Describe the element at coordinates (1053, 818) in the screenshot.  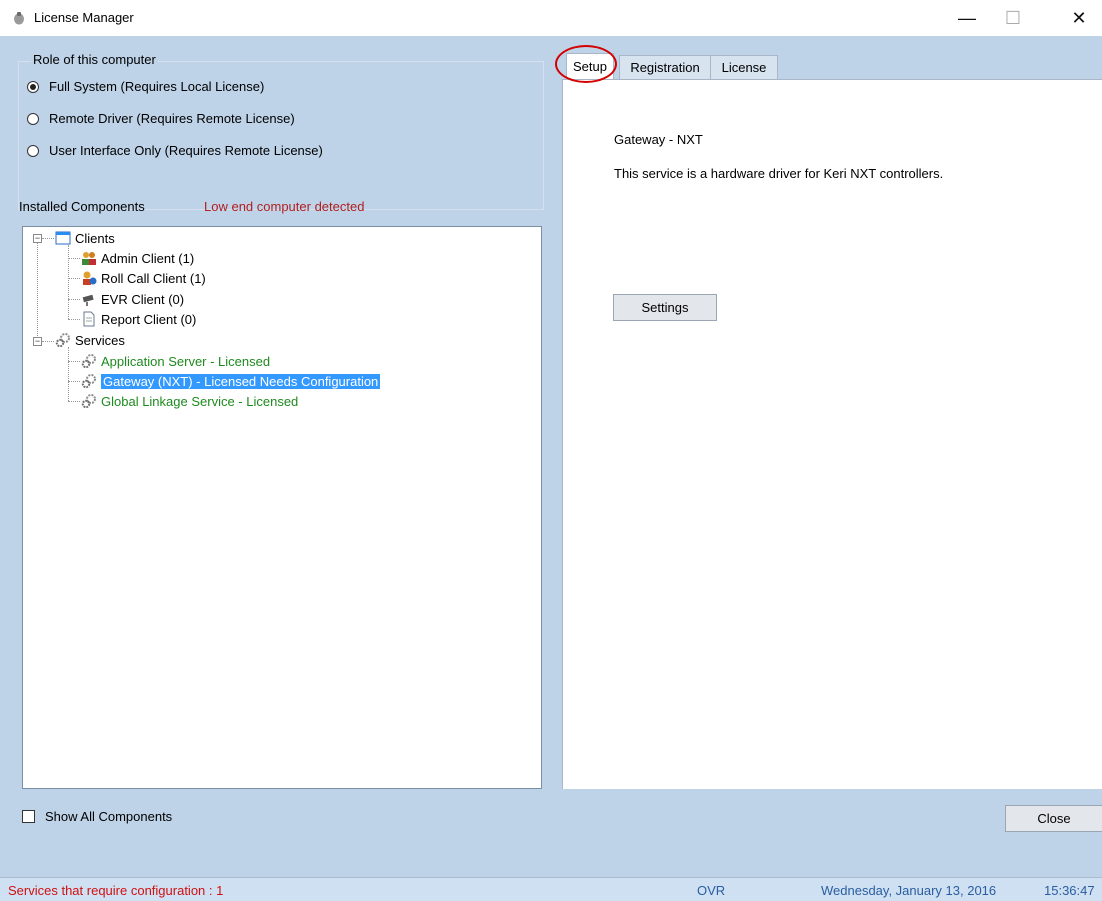
I see `close-button: Close` at that location.